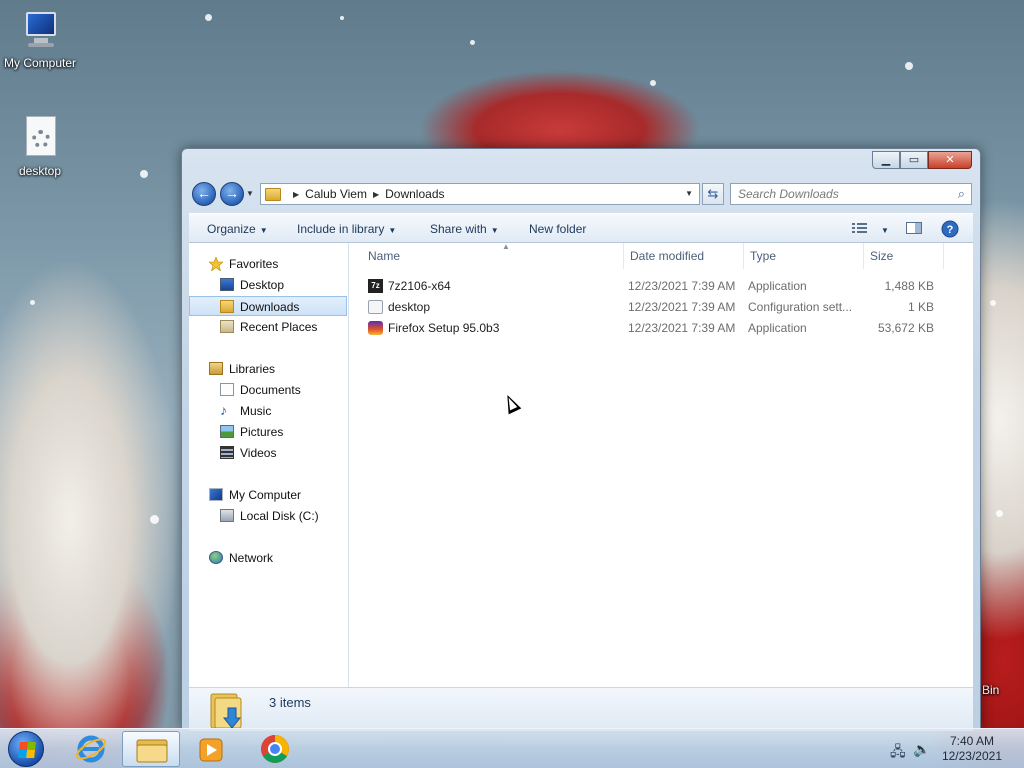 The image size is (1024, 768). I want to click on view-list-icon, so click(859, 228).